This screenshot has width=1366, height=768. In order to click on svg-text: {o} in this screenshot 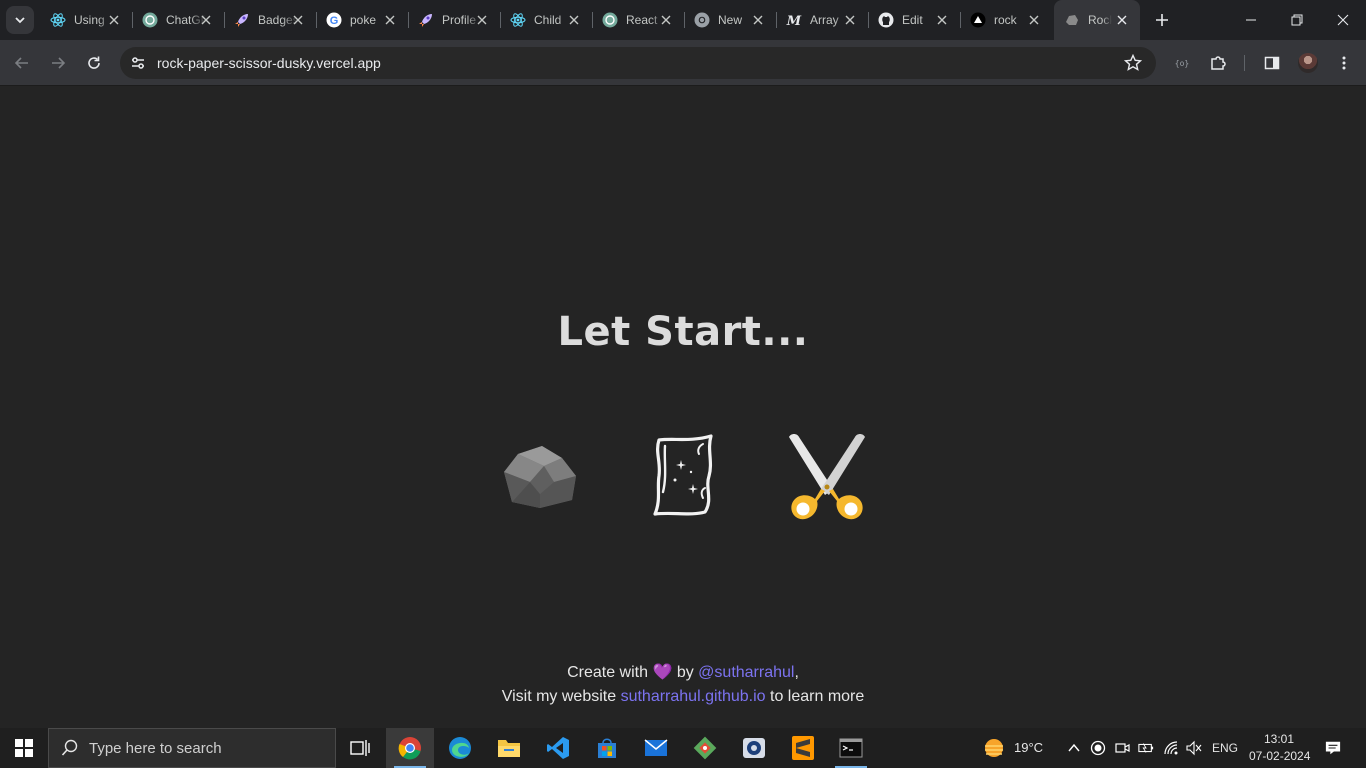, I will do `click(1182, 63)`.